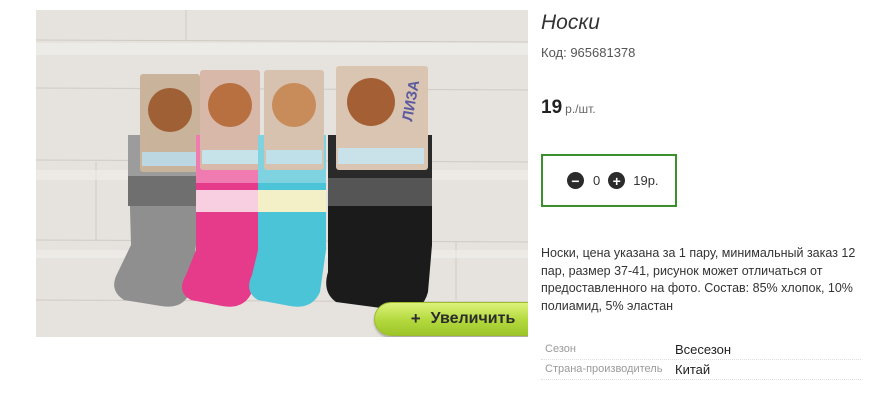 Image resolution: width=878 pixels, height=417 pixels. I want to click on property-row: Страна-производитель Китай, so click(701, 370).